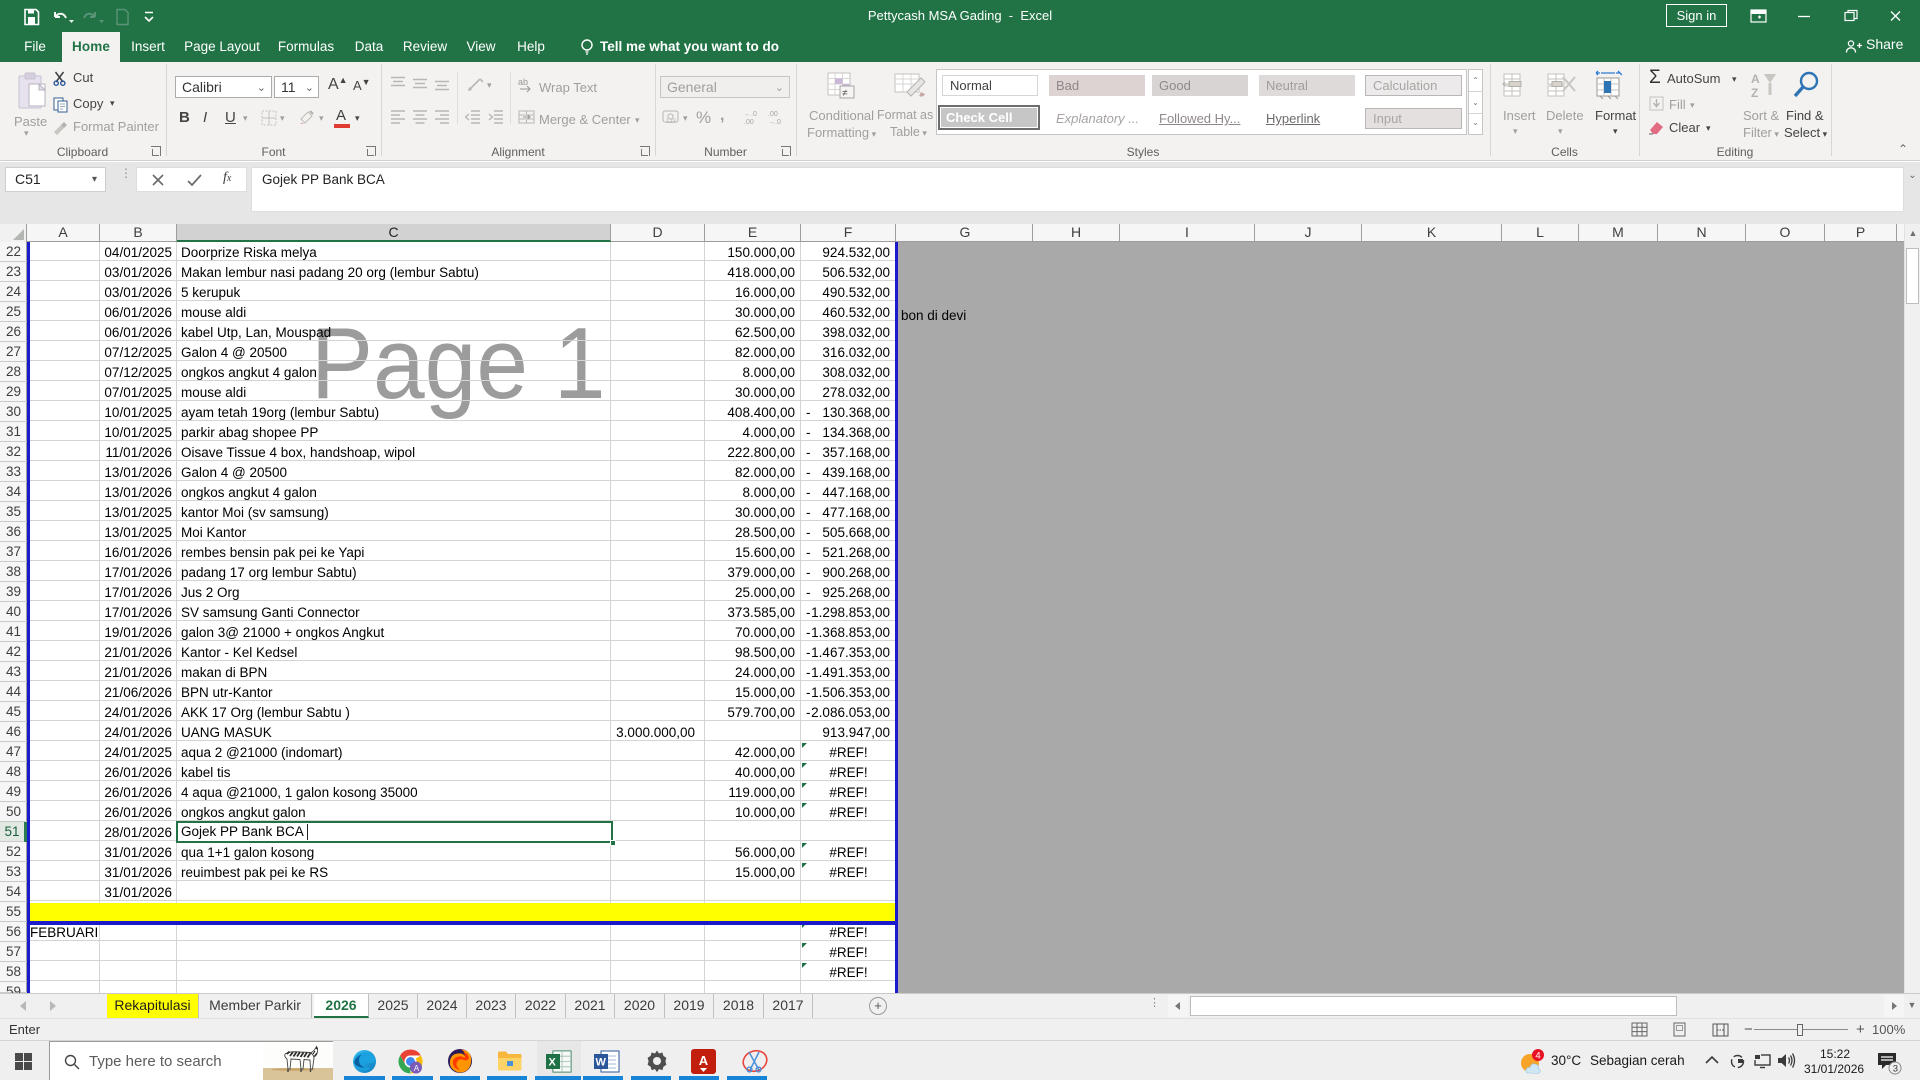  I want to click on svg-text: 123, so click(671, 122).